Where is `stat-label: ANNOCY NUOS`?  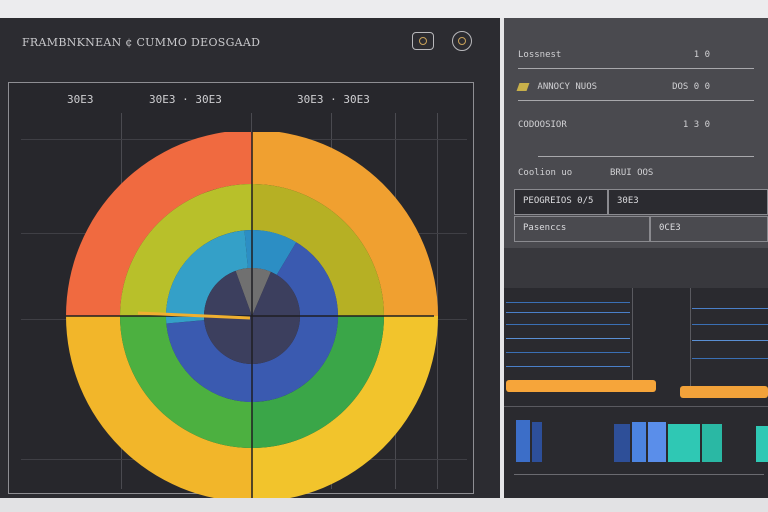 stat-label: ANNOCY NUOS is located at coordinates (567, 87).